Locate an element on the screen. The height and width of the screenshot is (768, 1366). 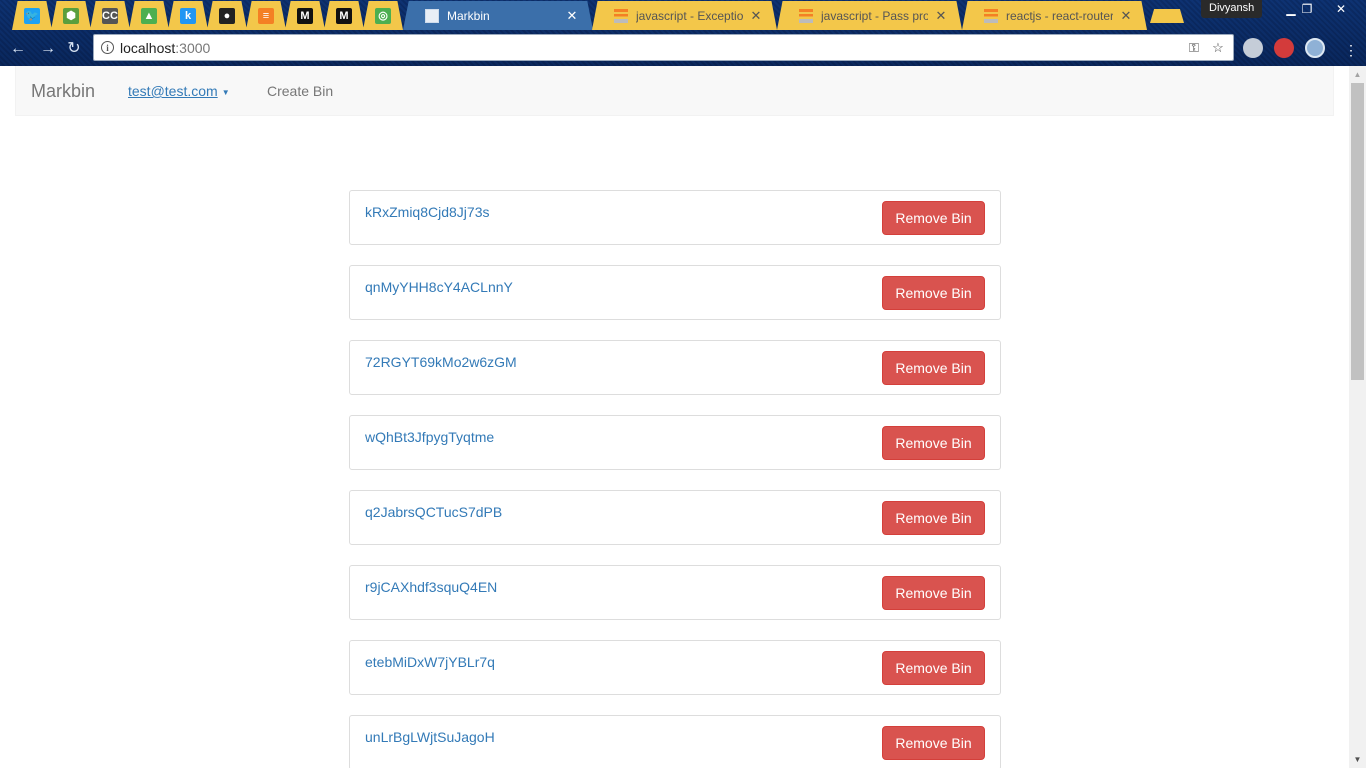
github-icon: ● is located at coordinates (227, 15).